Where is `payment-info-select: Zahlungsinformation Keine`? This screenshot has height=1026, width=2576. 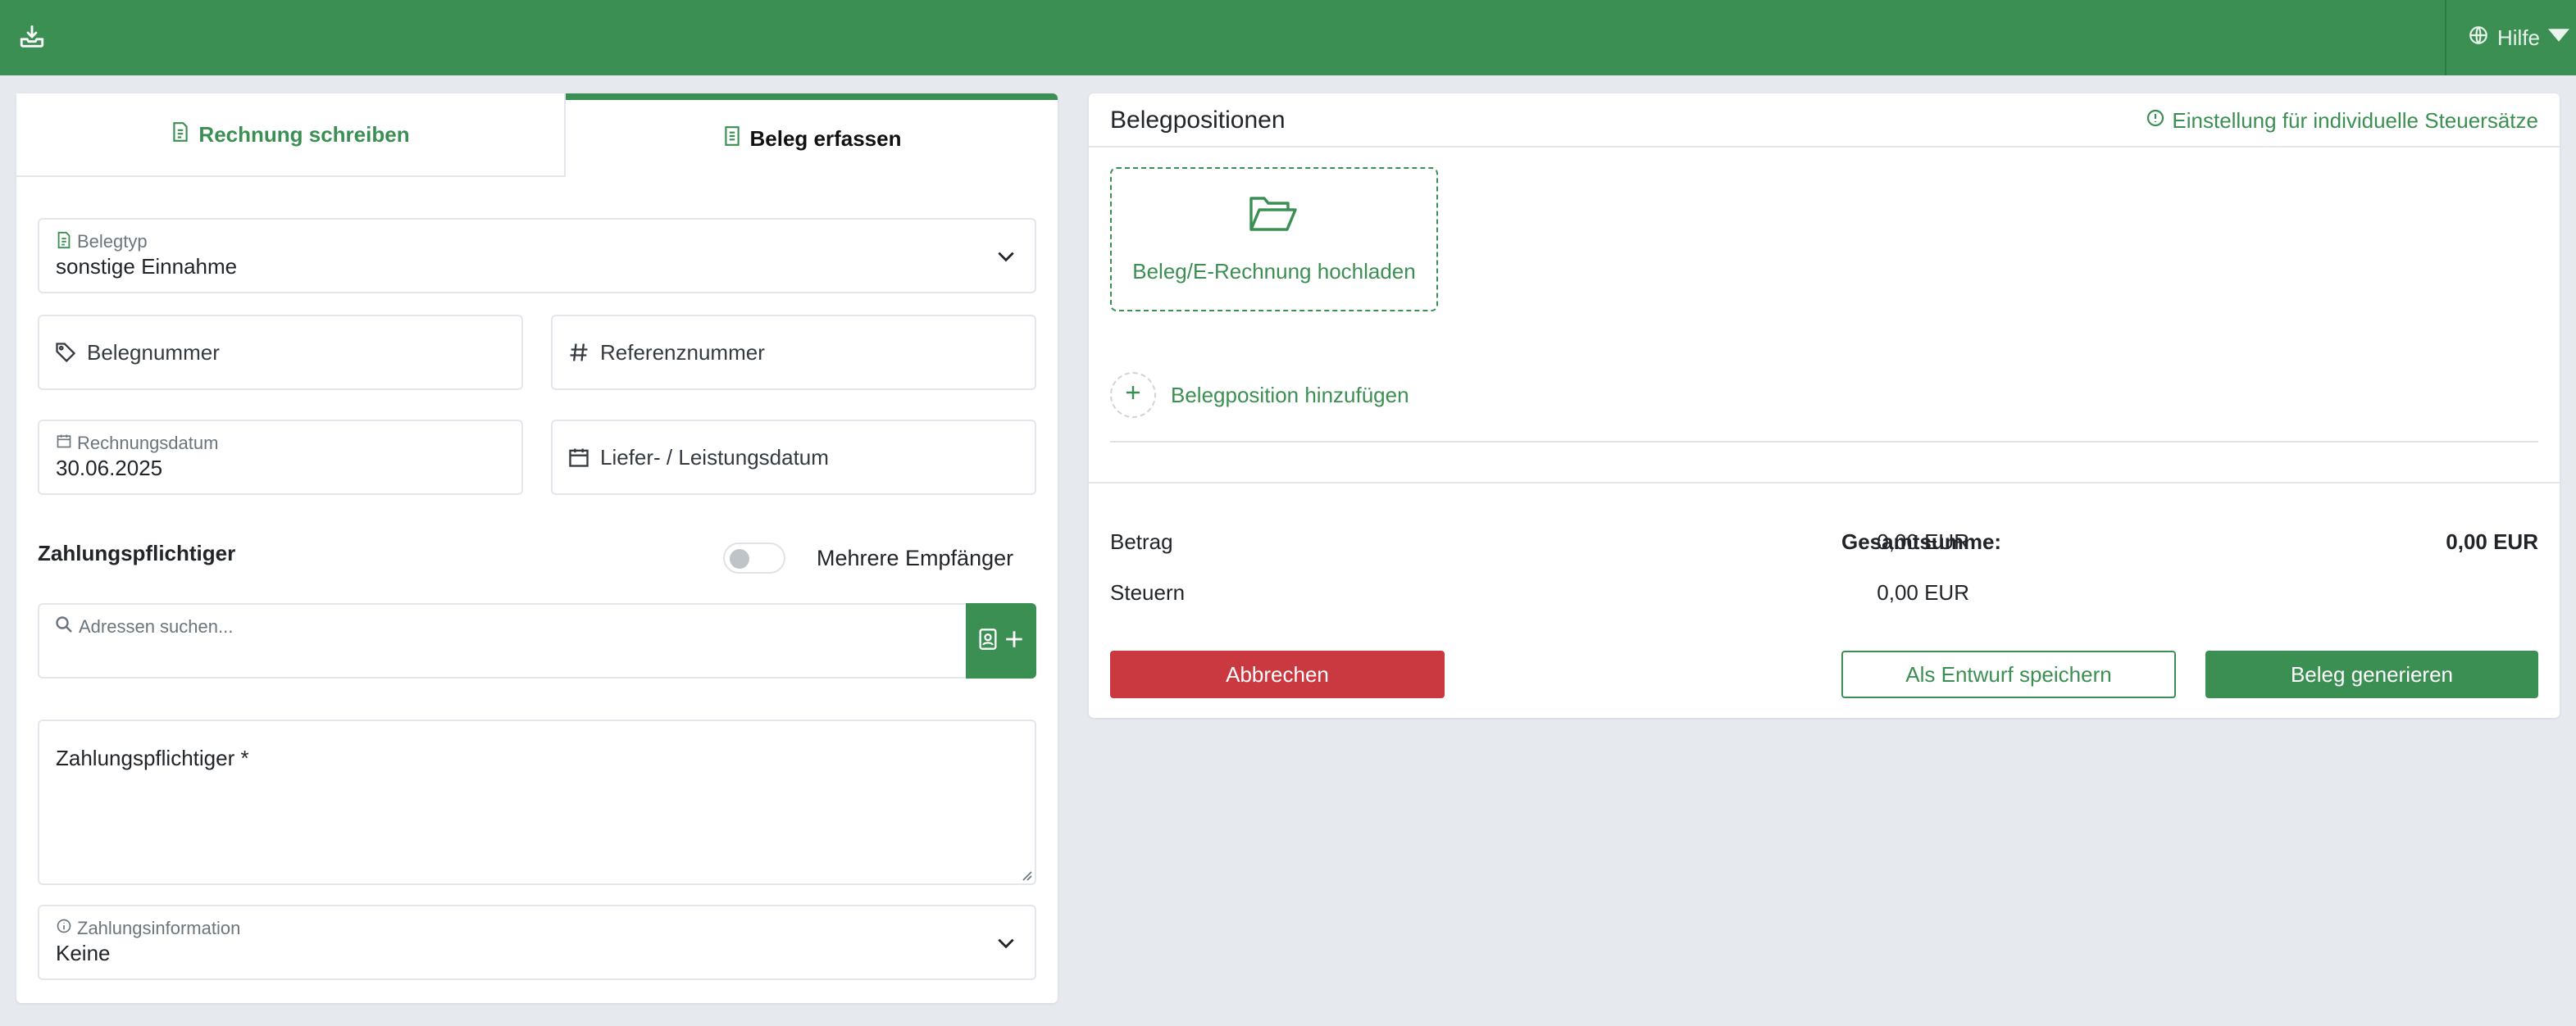 payment-info-select: Zahlungsinformation Keine is located at coordinates (537, 943).